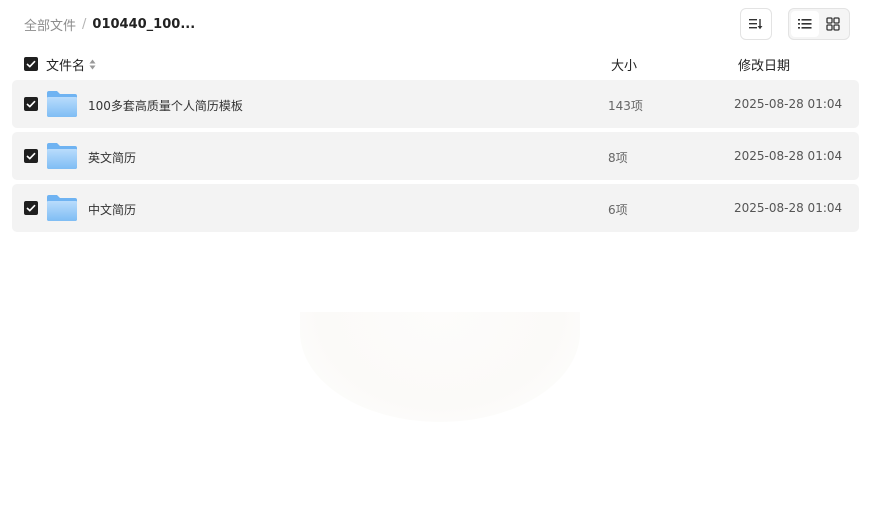 This screenshot has height=514, width=874. What do you see at coordinates (435, 208) in the screenshot?
I see `list-item: 中文简历 6项 2025-08-28 01:04` at bounding box center [435, 208].